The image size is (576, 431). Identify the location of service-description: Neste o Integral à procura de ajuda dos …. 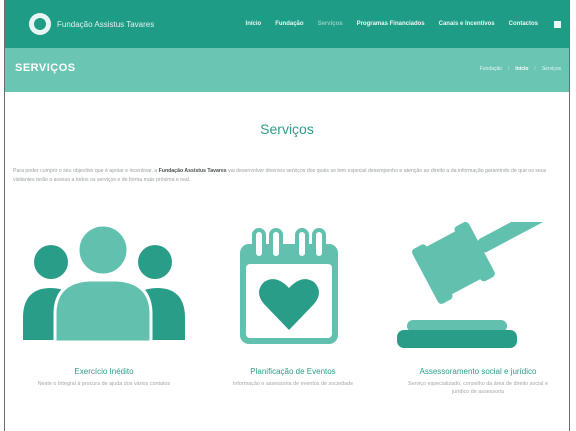
(104, 384).